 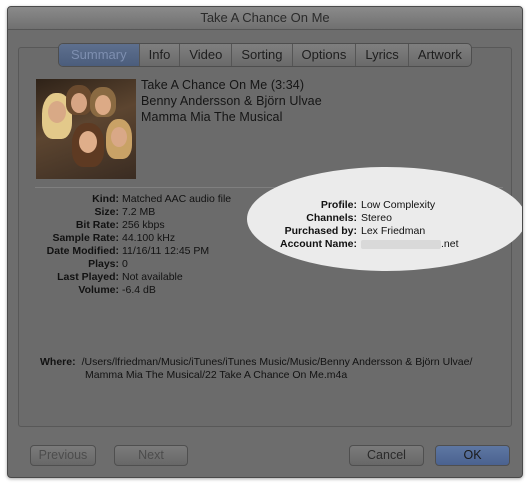 What do you see at coordinates (376, 218) in the screenshot?
I see `detail-value: Stereo` at bounding box center [376, 218].